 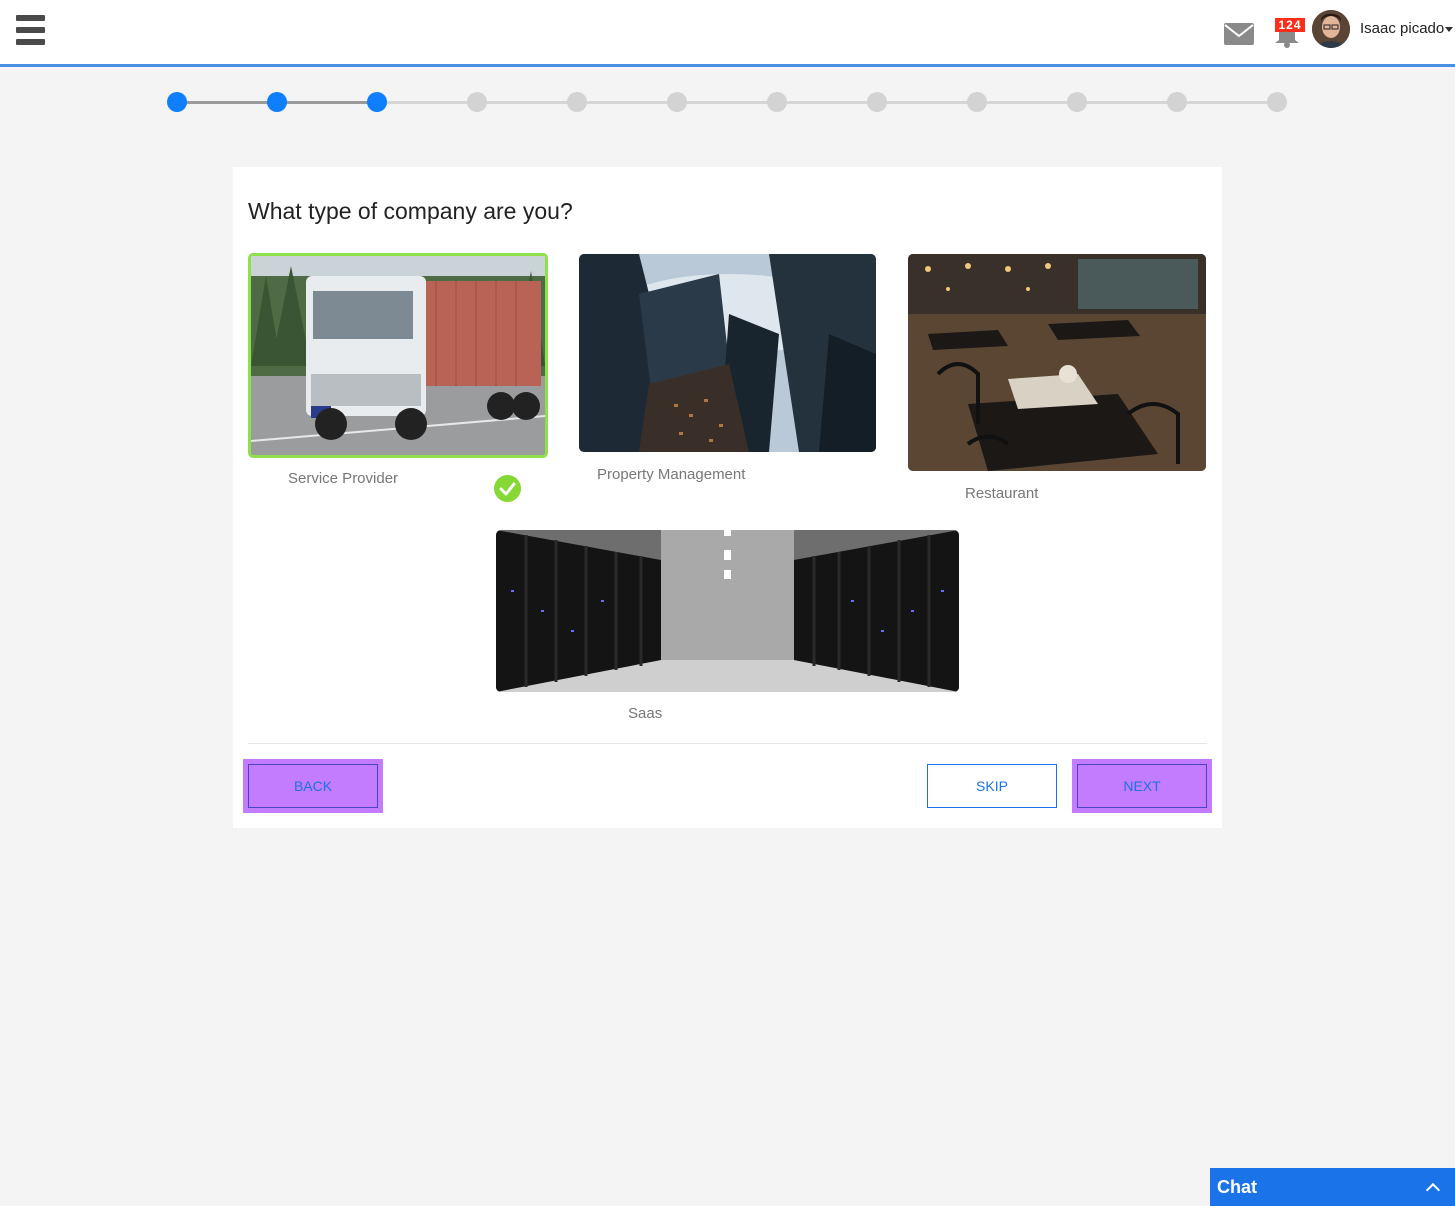 I want to click on server-room-image, so click(x=727, y=611).